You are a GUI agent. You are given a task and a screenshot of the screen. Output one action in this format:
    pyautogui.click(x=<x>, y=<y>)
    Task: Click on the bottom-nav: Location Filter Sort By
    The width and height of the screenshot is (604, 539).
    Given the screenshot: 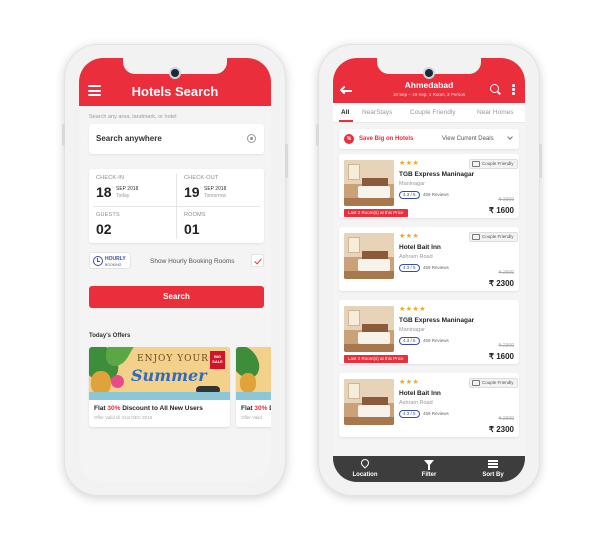 What is the action you would take?
    pyautogui.click(x=429, y=469)
    